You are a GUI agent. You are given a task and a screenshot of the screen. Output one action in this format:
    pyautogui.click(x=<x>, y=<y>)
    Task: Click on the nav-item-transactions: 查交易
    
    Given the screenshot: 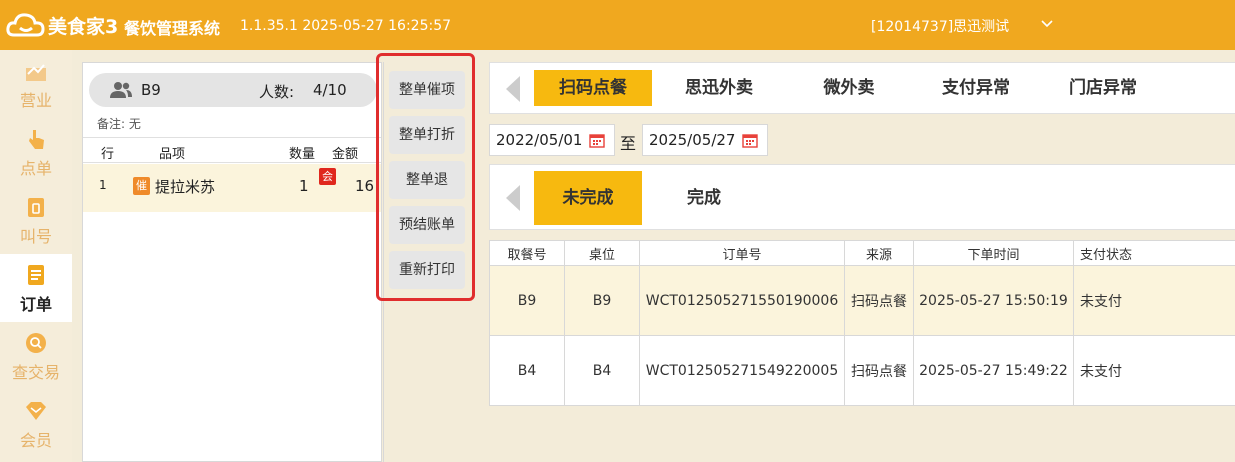 What is the action you would take?
    pyautogui.click(x=36, y=356)
    